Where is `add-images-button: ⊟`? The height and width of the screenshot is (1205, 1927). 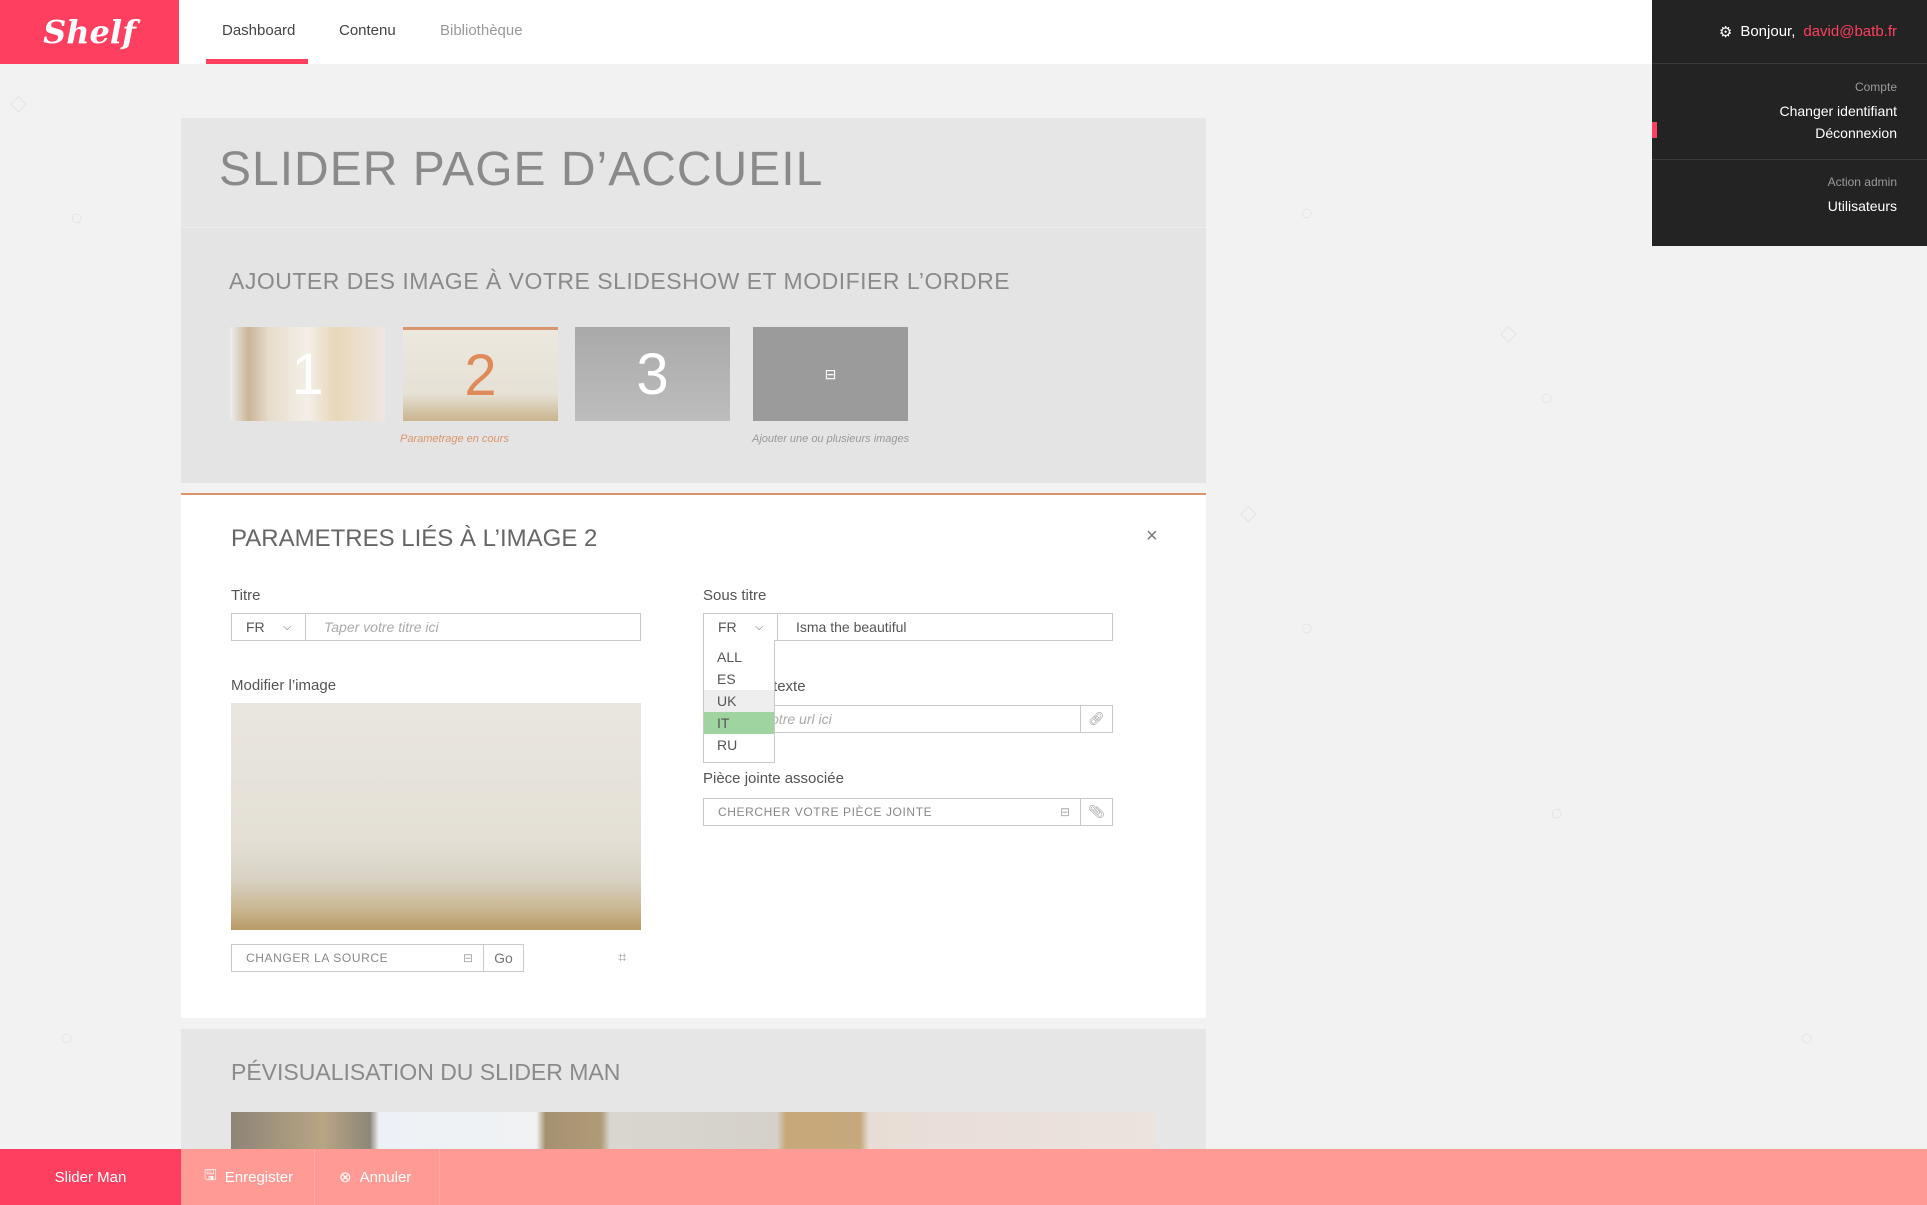 add-images-button: ⊟ is located at coordinates (830, 374).